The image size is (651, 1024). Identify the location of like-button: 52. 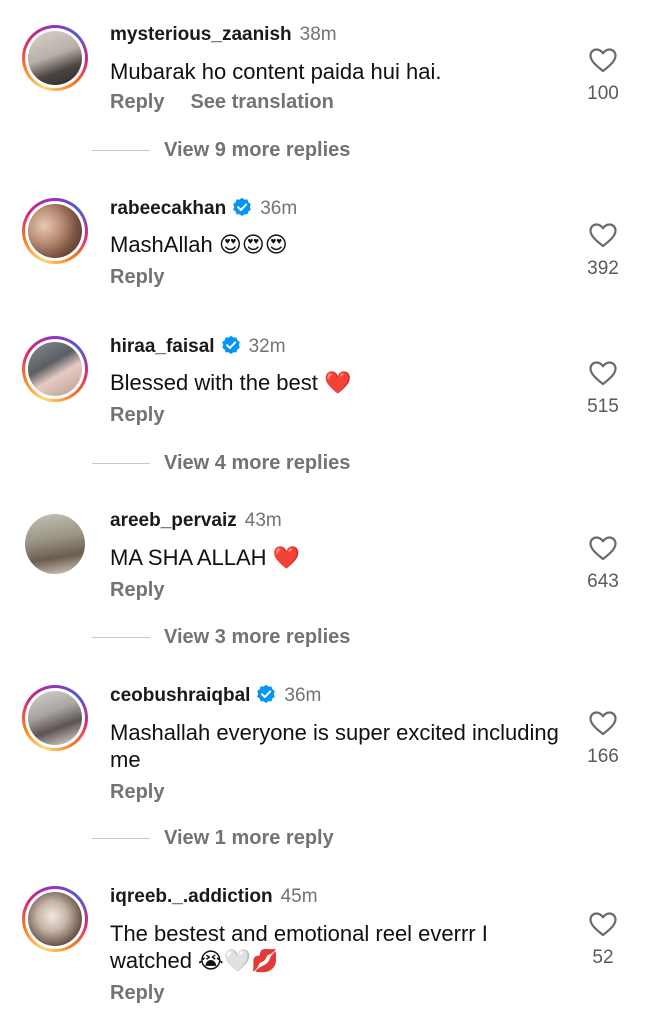
(603, 940).